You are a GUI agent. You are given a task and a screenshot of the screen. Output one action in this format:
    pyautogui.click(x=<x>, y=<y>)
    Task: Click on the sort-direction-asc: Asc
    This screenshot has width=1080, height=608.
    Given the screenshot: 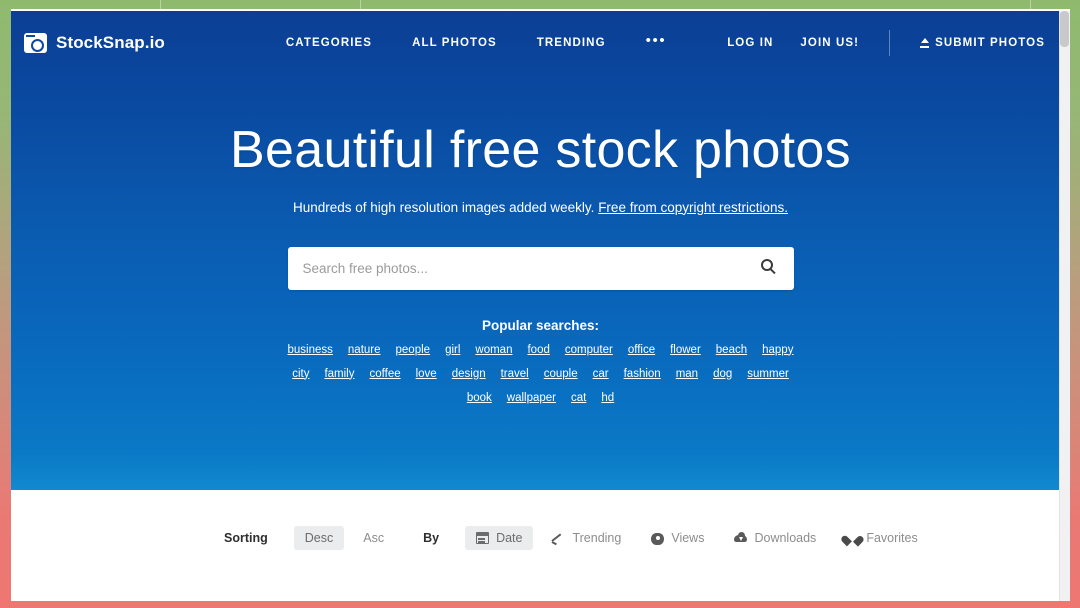 What is the action you would take?
    pyautogui.click(x=373, y=538)
    